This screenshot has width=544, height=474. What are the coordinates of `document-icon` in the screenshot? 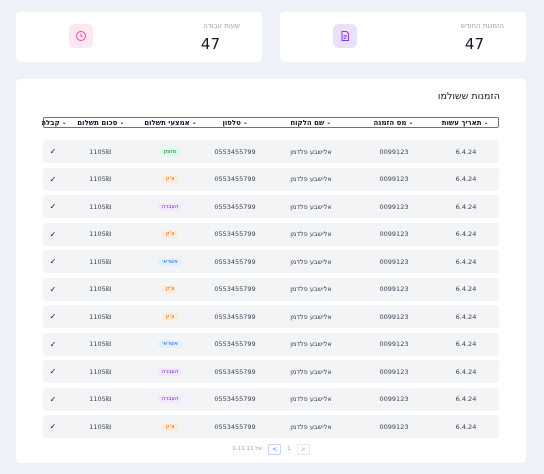 It's located at (345, 36).